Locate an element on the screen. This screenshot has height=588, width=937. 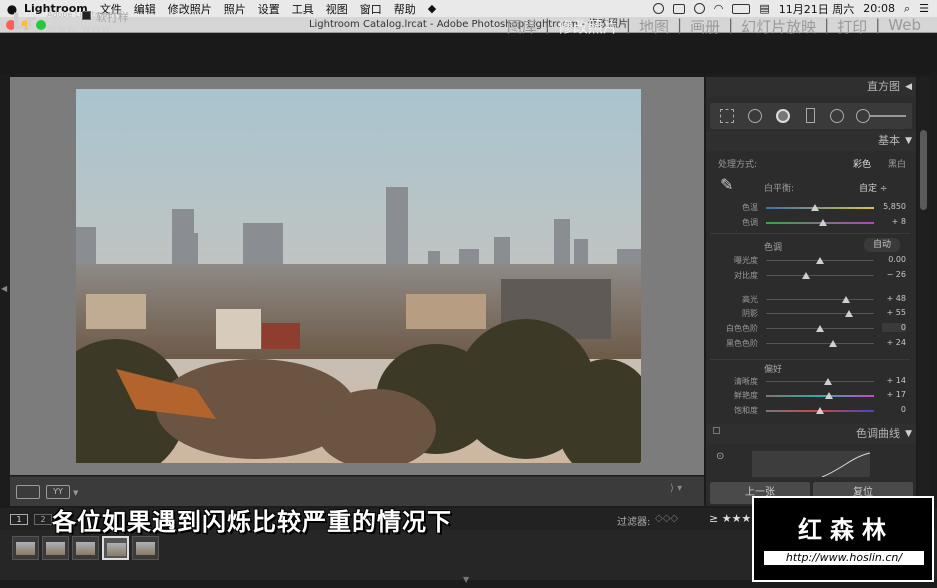
menu-settings: 设置 is located at coordinates (269, 9).